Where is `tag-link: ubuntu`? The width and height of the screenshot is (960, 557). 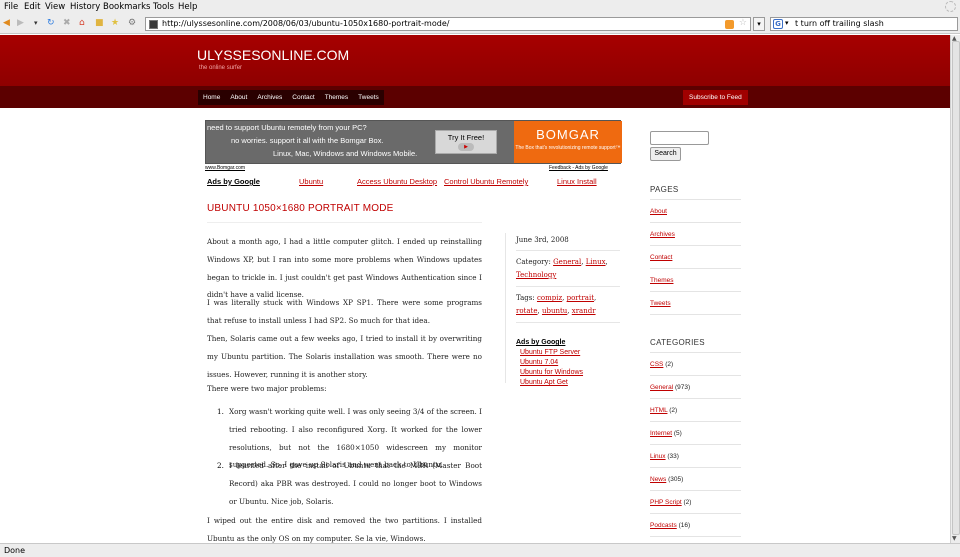 tag-link: ubuntu is located at coordinates (554, 311).